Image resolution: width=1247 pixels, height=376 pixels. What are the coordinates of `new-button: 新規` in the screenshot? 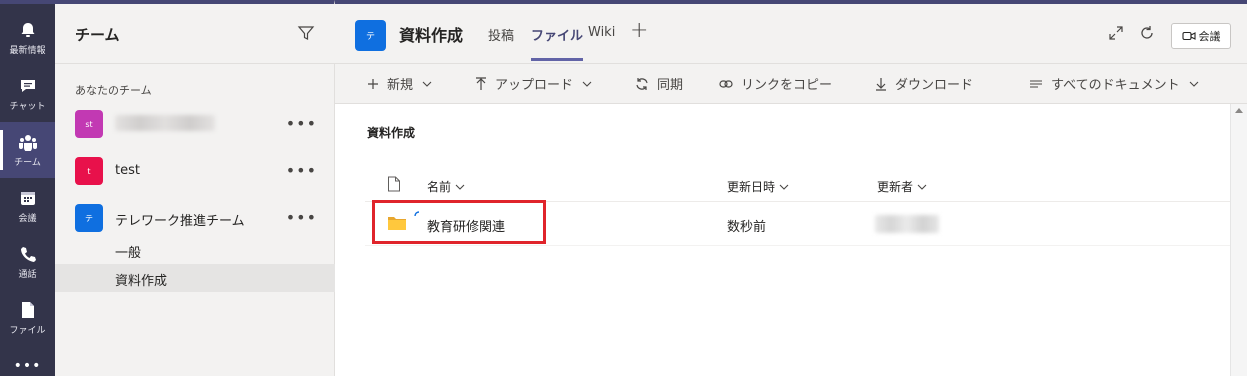 It's located at (399, 83).